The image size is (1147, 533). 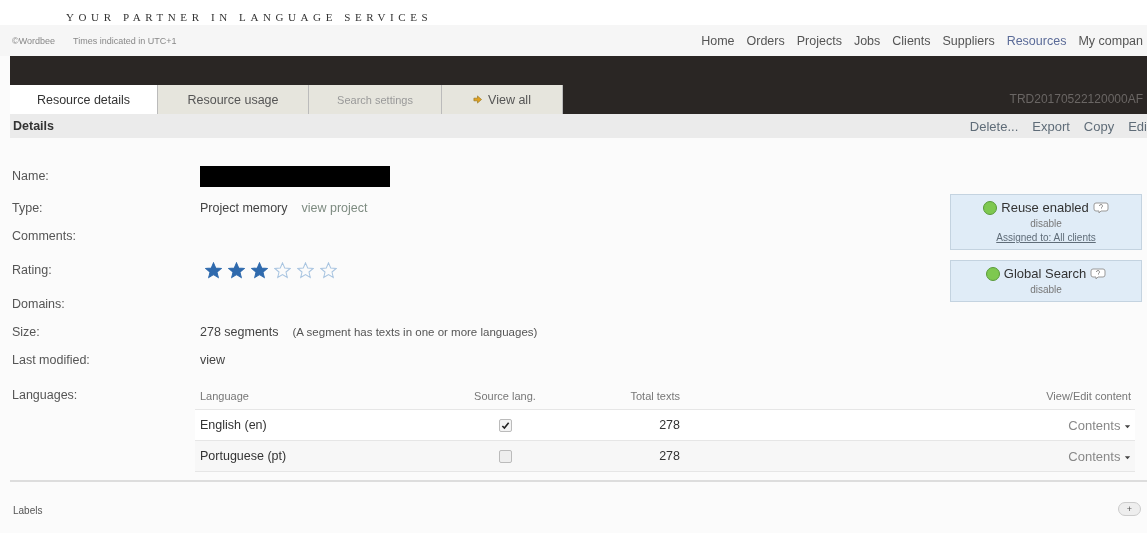 I want to click on resource-id: TRD20170522120000AF, so click(x=1076, y=99).